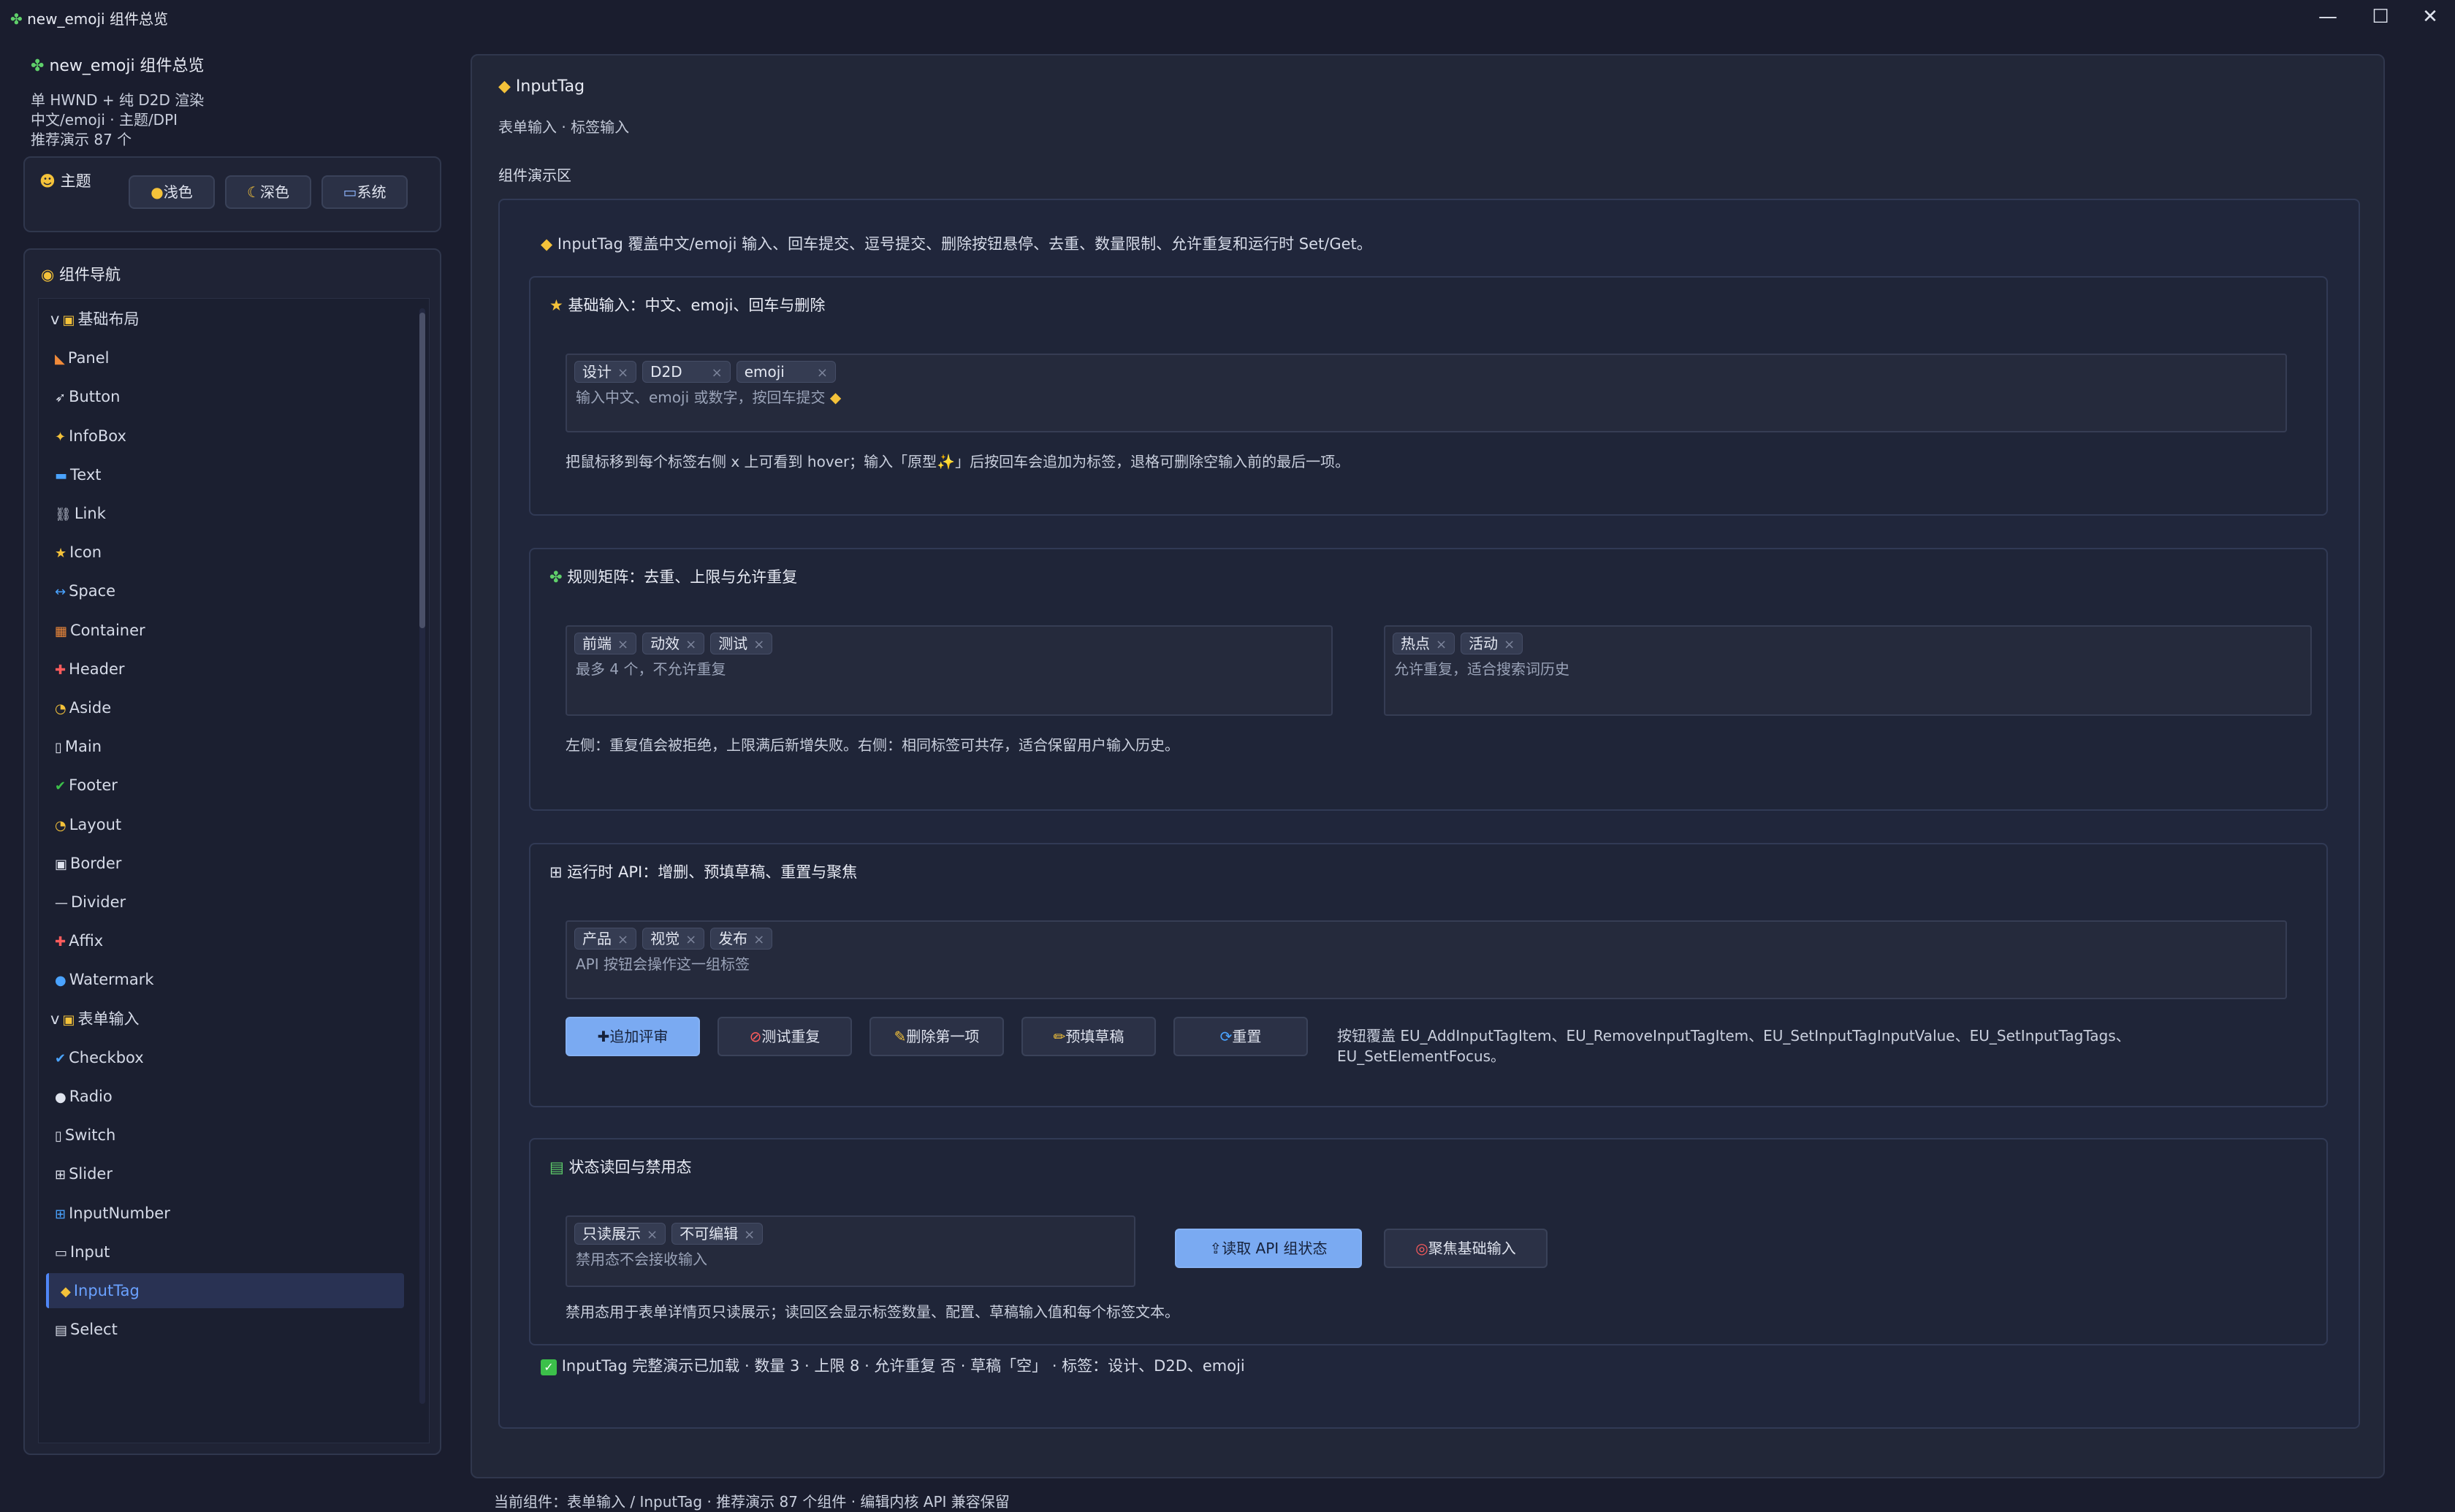 The image size is (2455, 1512). Describe the element at coordinates (86, 941) in the screenshot. I see `nav-item-label: Affix` at that location.